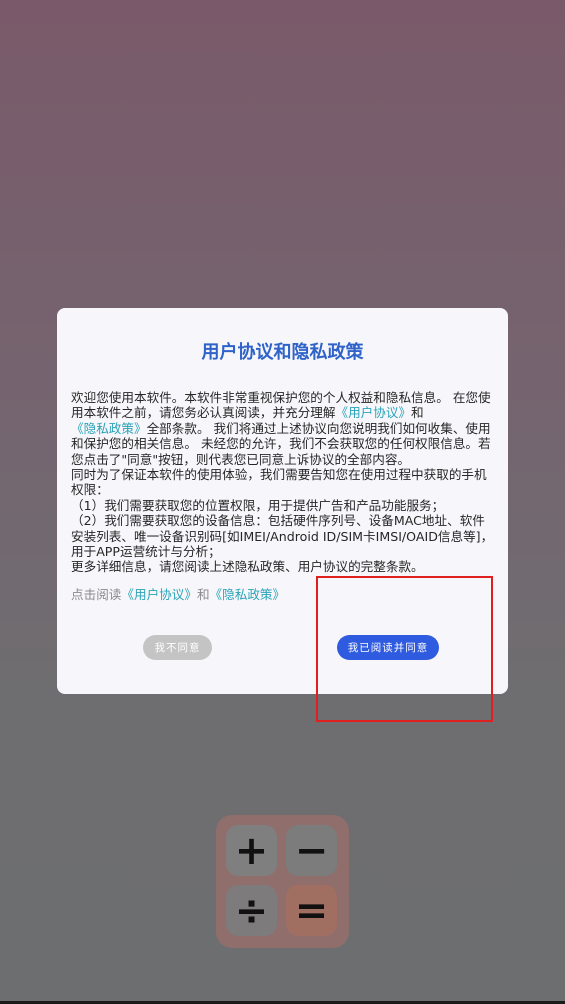  Describe the element at coordinates (251, 850) in the screenshot. I see `plus-key-icon: +` at that location.